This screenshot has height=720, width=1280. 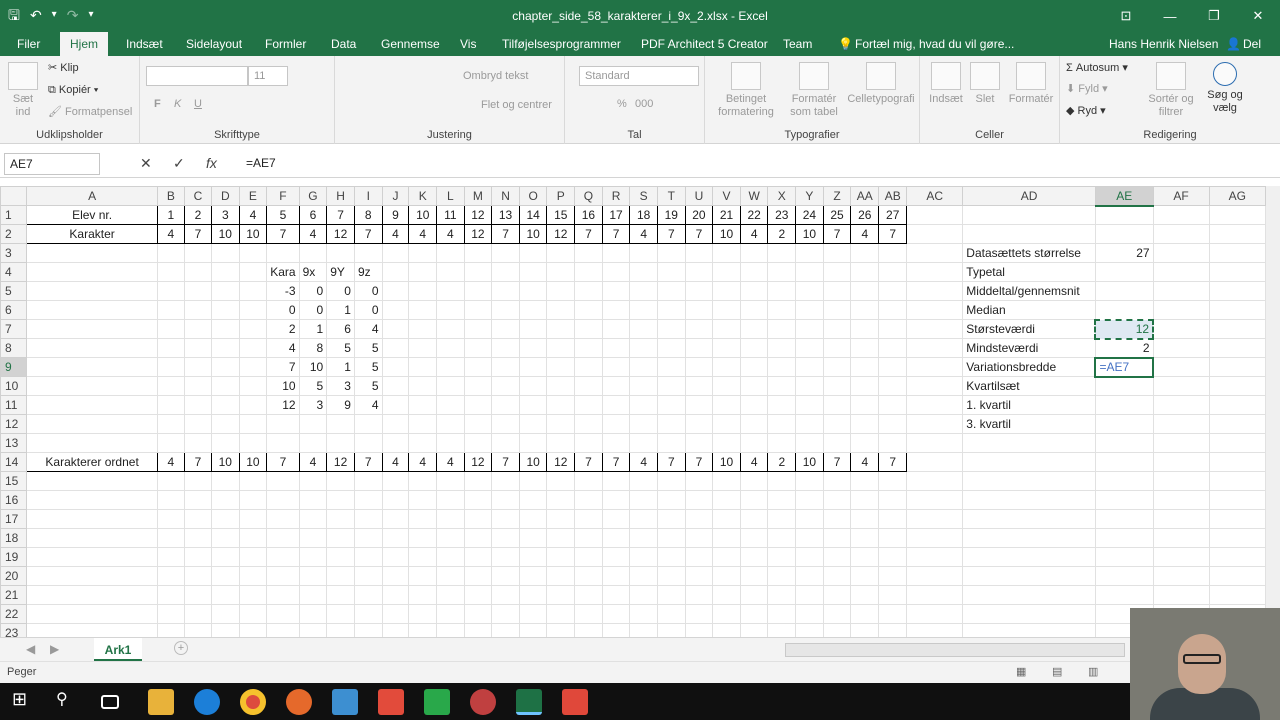 I want to click on tab-insert: Indsæt, so click(x=144, y=44).